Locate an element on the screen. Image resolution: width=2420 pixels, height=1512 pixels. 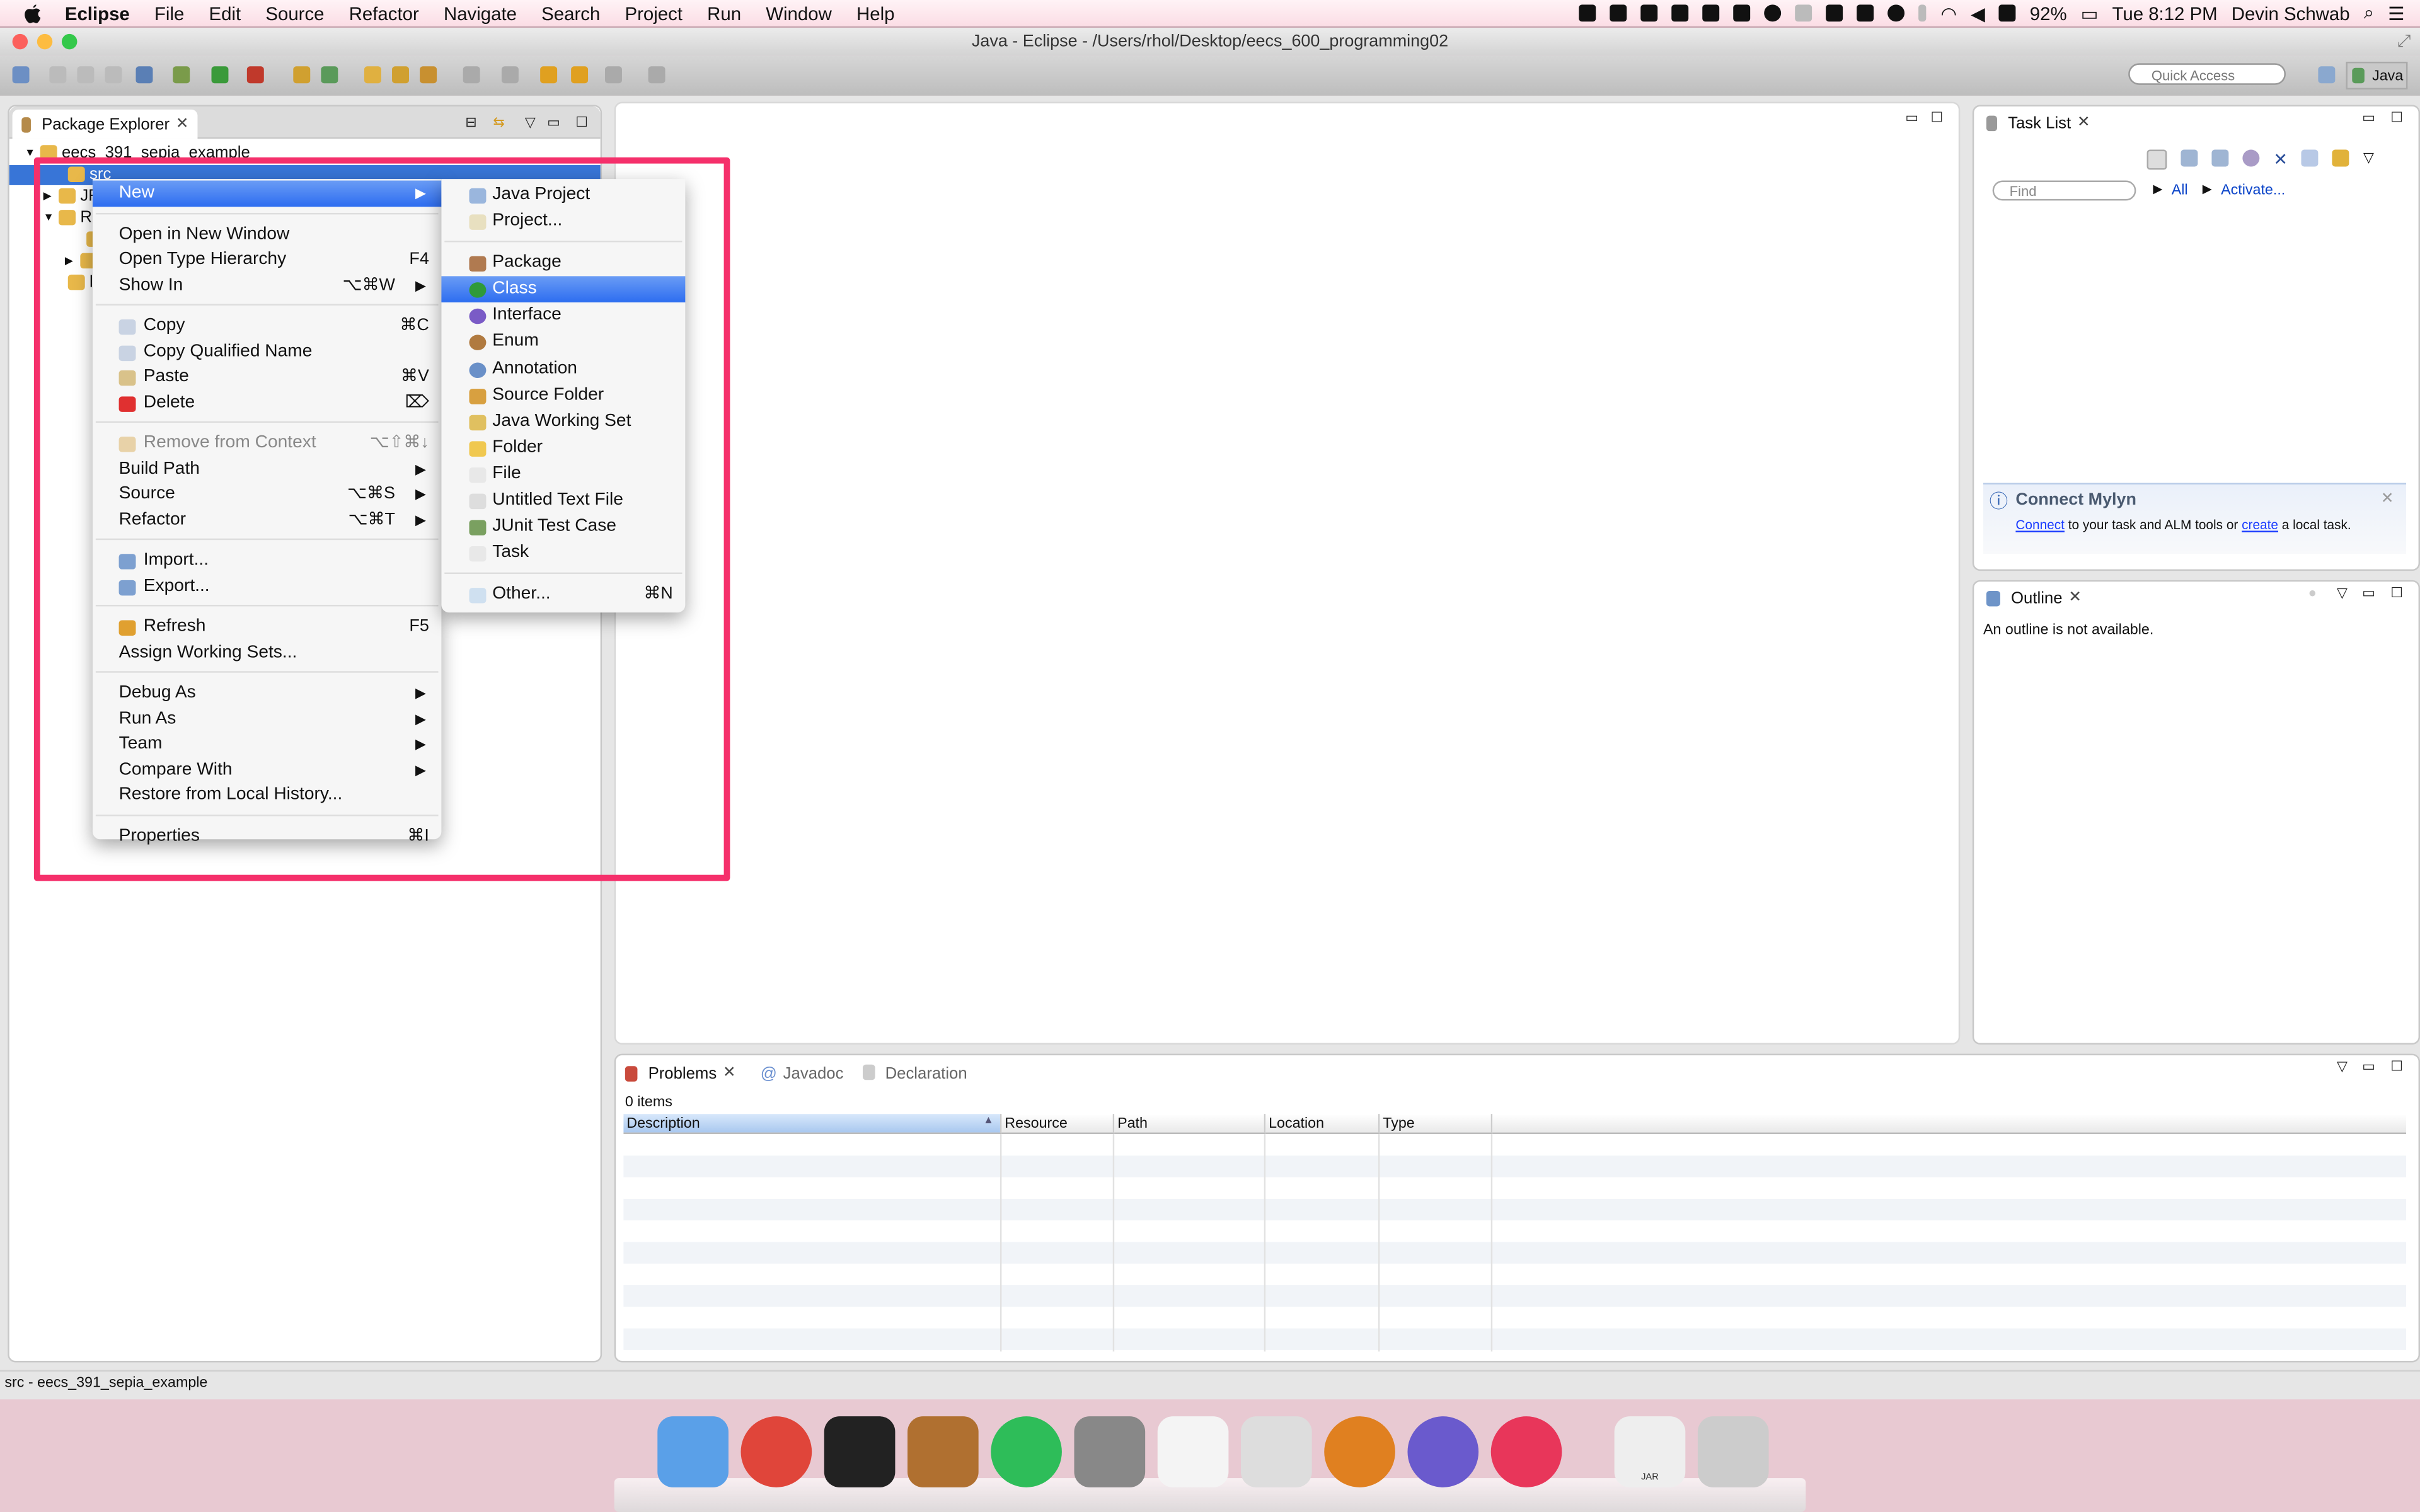
menu-item-properties: Properties ⌘I is located at coordinates (267, 836).